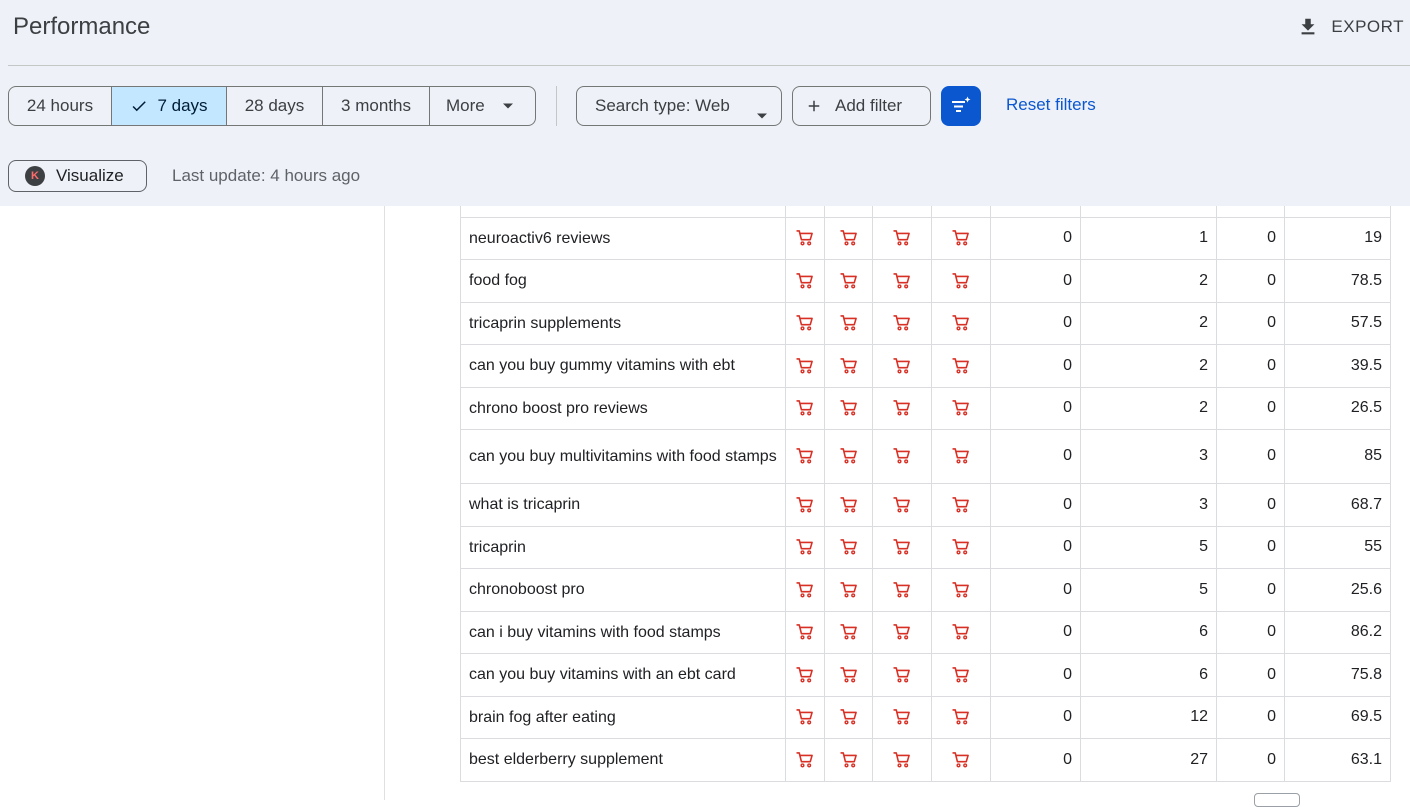 The height and width of the screenshot is (807, 1410). Describe the element at coordinates (1367, 26) in the screenshot. I see `export-label: EXPORT` at that location.